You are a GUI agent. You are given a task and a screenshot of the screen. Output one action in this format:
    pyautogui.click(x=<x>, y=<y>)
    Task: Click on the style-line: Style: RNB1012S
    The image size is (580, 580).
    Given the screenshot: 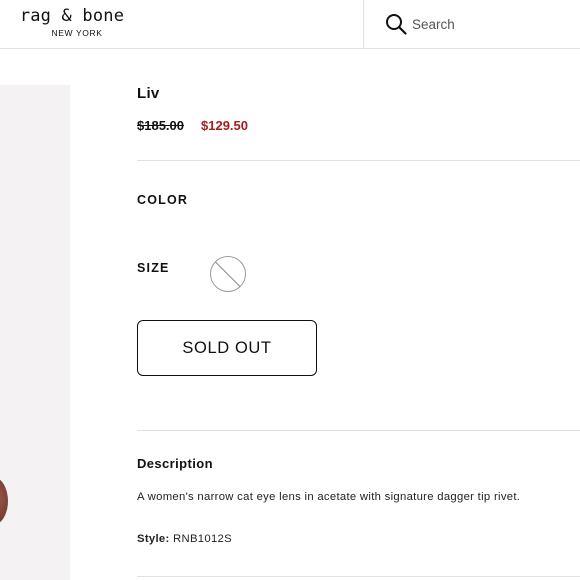 What is the action you would take?
    pyautogui.click(x=184, y=539)
    